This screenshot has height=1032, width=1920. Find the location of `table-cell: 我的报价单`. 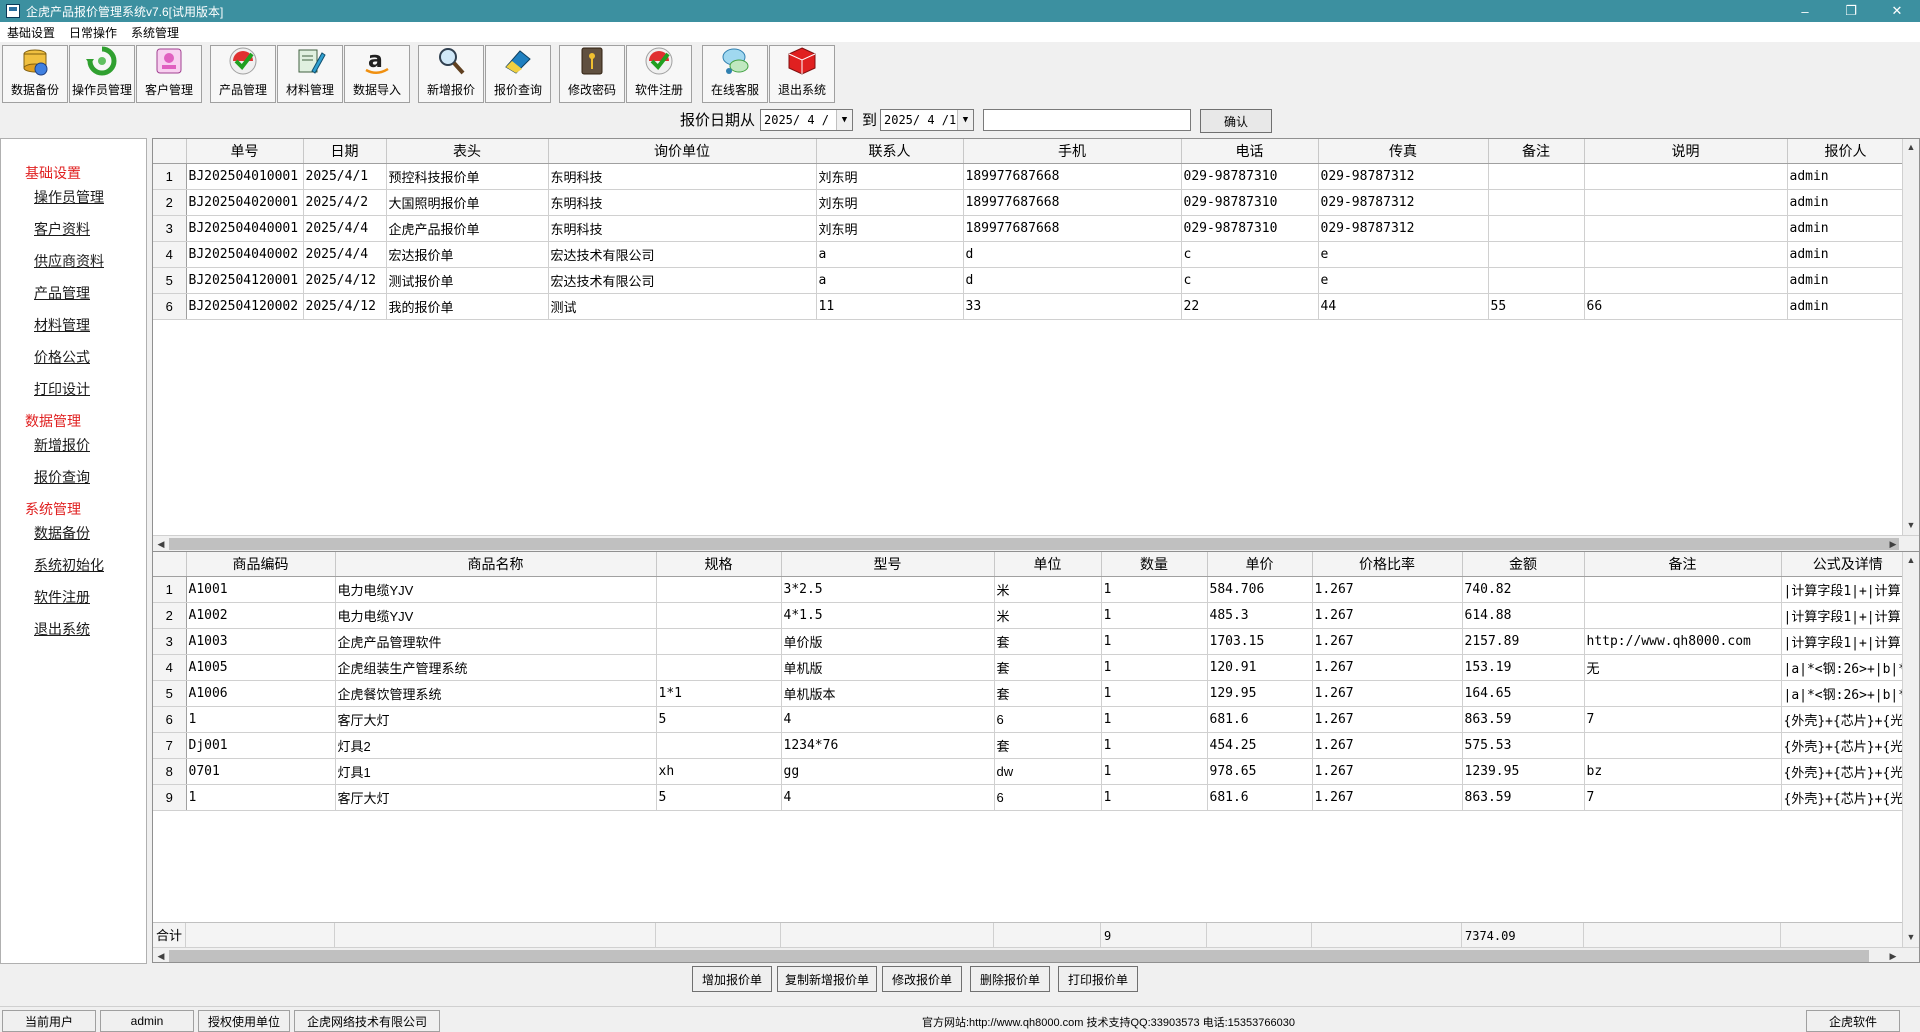

table-cell: 我的报价单 is located at coordinates (467, 306).